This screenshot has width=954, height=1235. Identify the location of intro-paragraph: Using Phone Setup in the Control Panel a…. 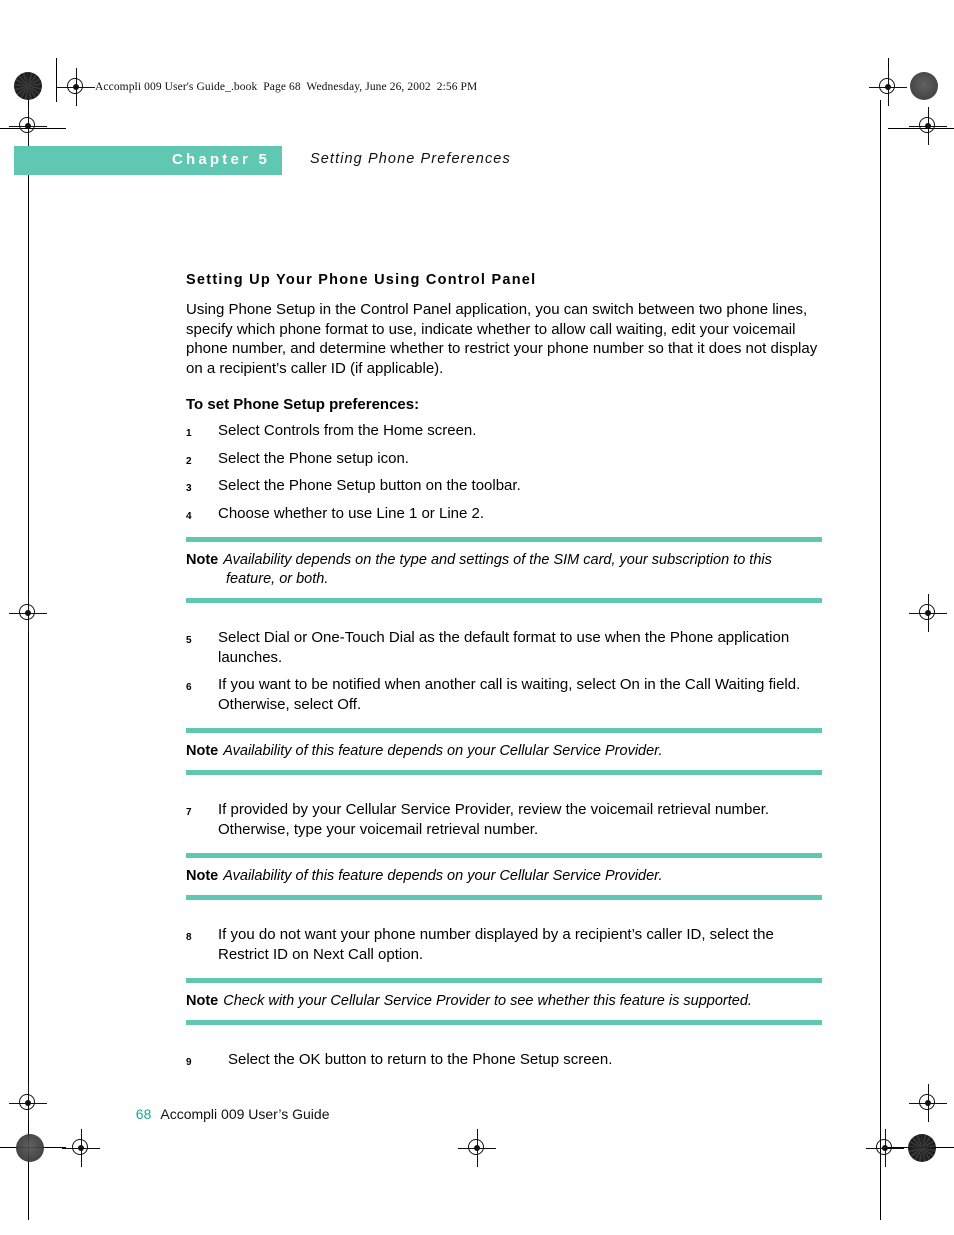
(502, 339).